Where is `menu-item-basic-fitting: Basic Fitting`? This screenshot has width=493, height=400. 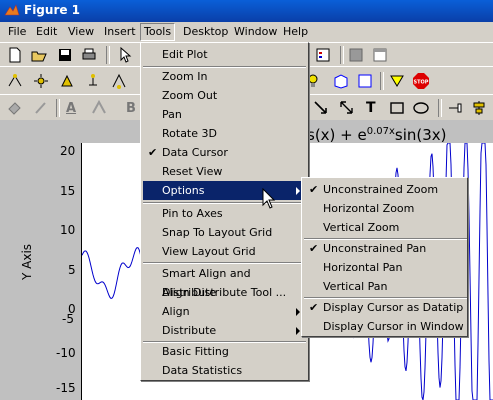
menu-item-basic-fitting: Basic Fitting is located at coordinates (224, 351).